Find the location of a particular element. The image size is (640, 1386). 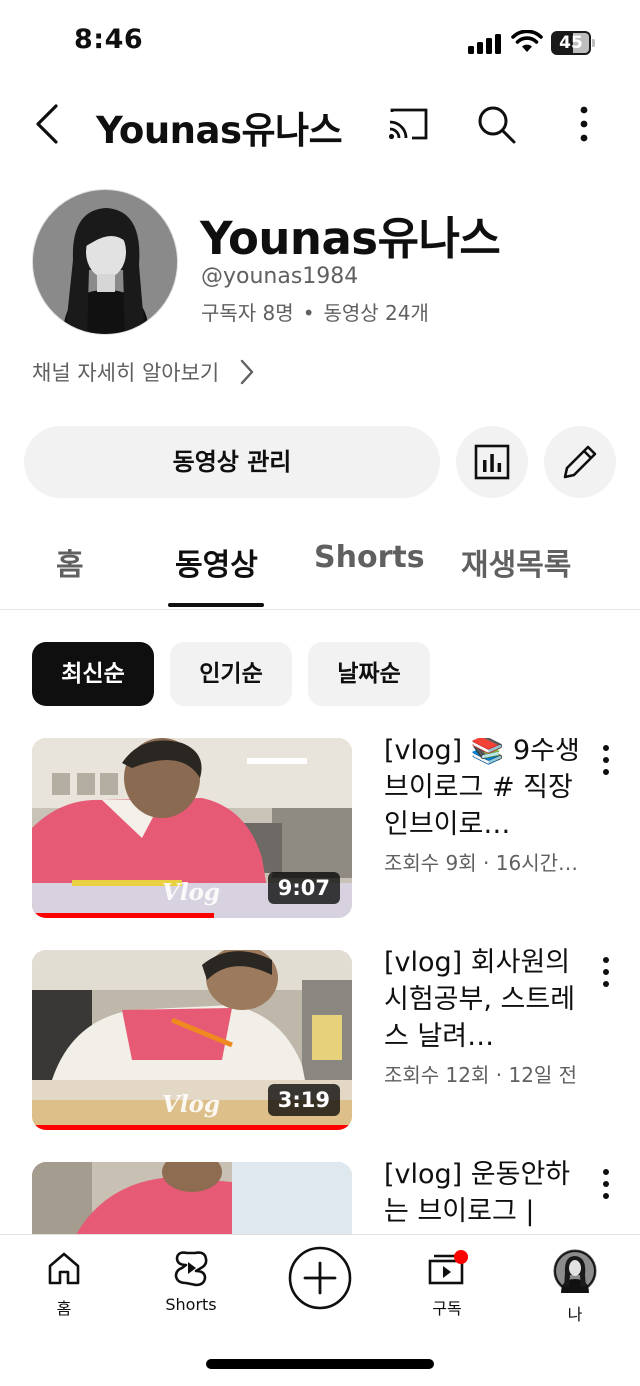

analytics-button is located at coordinates (492, 462).